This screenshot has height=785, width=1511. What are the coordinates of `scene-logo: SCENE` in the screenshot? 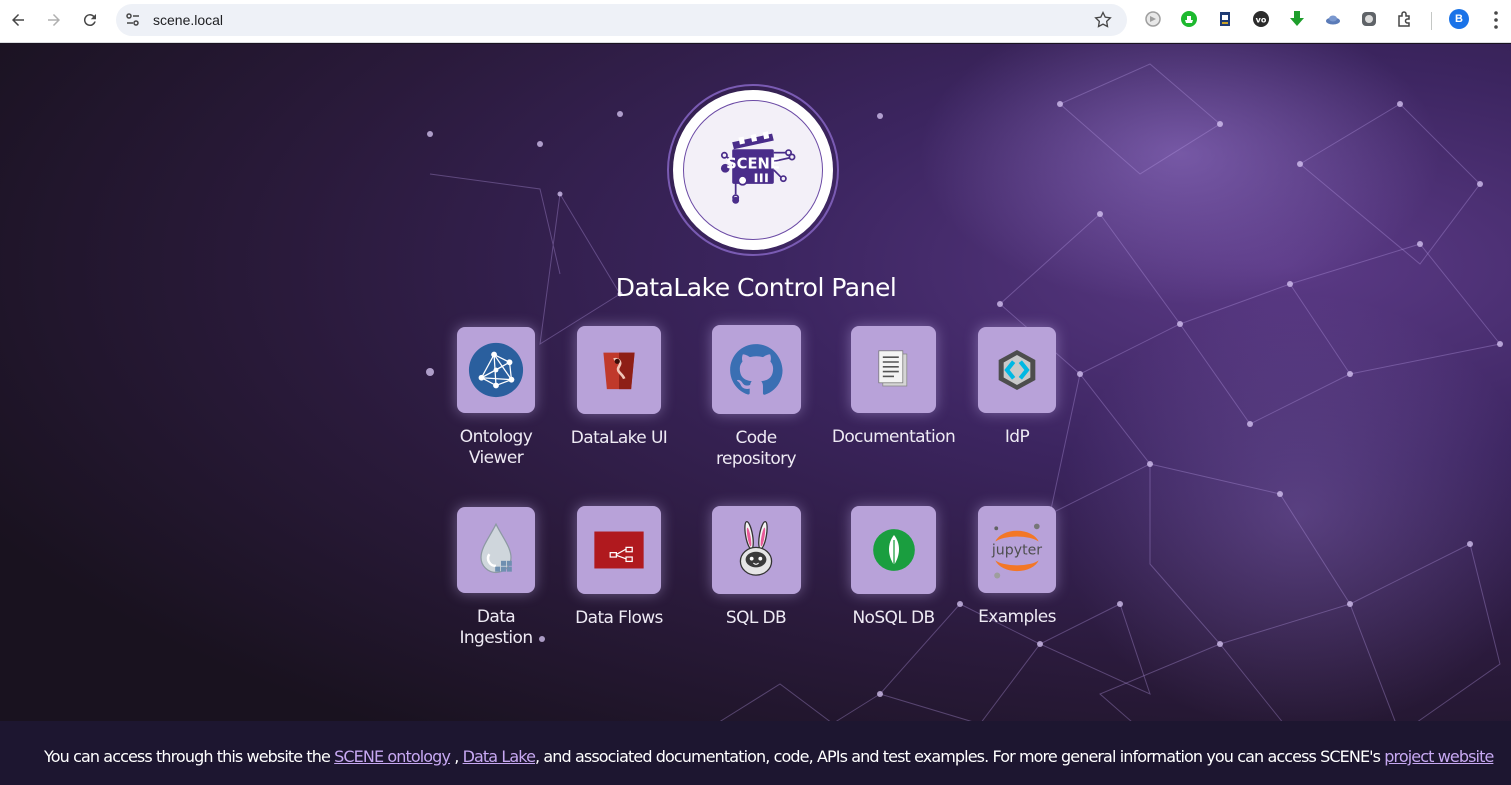 It's located at (753, 170).